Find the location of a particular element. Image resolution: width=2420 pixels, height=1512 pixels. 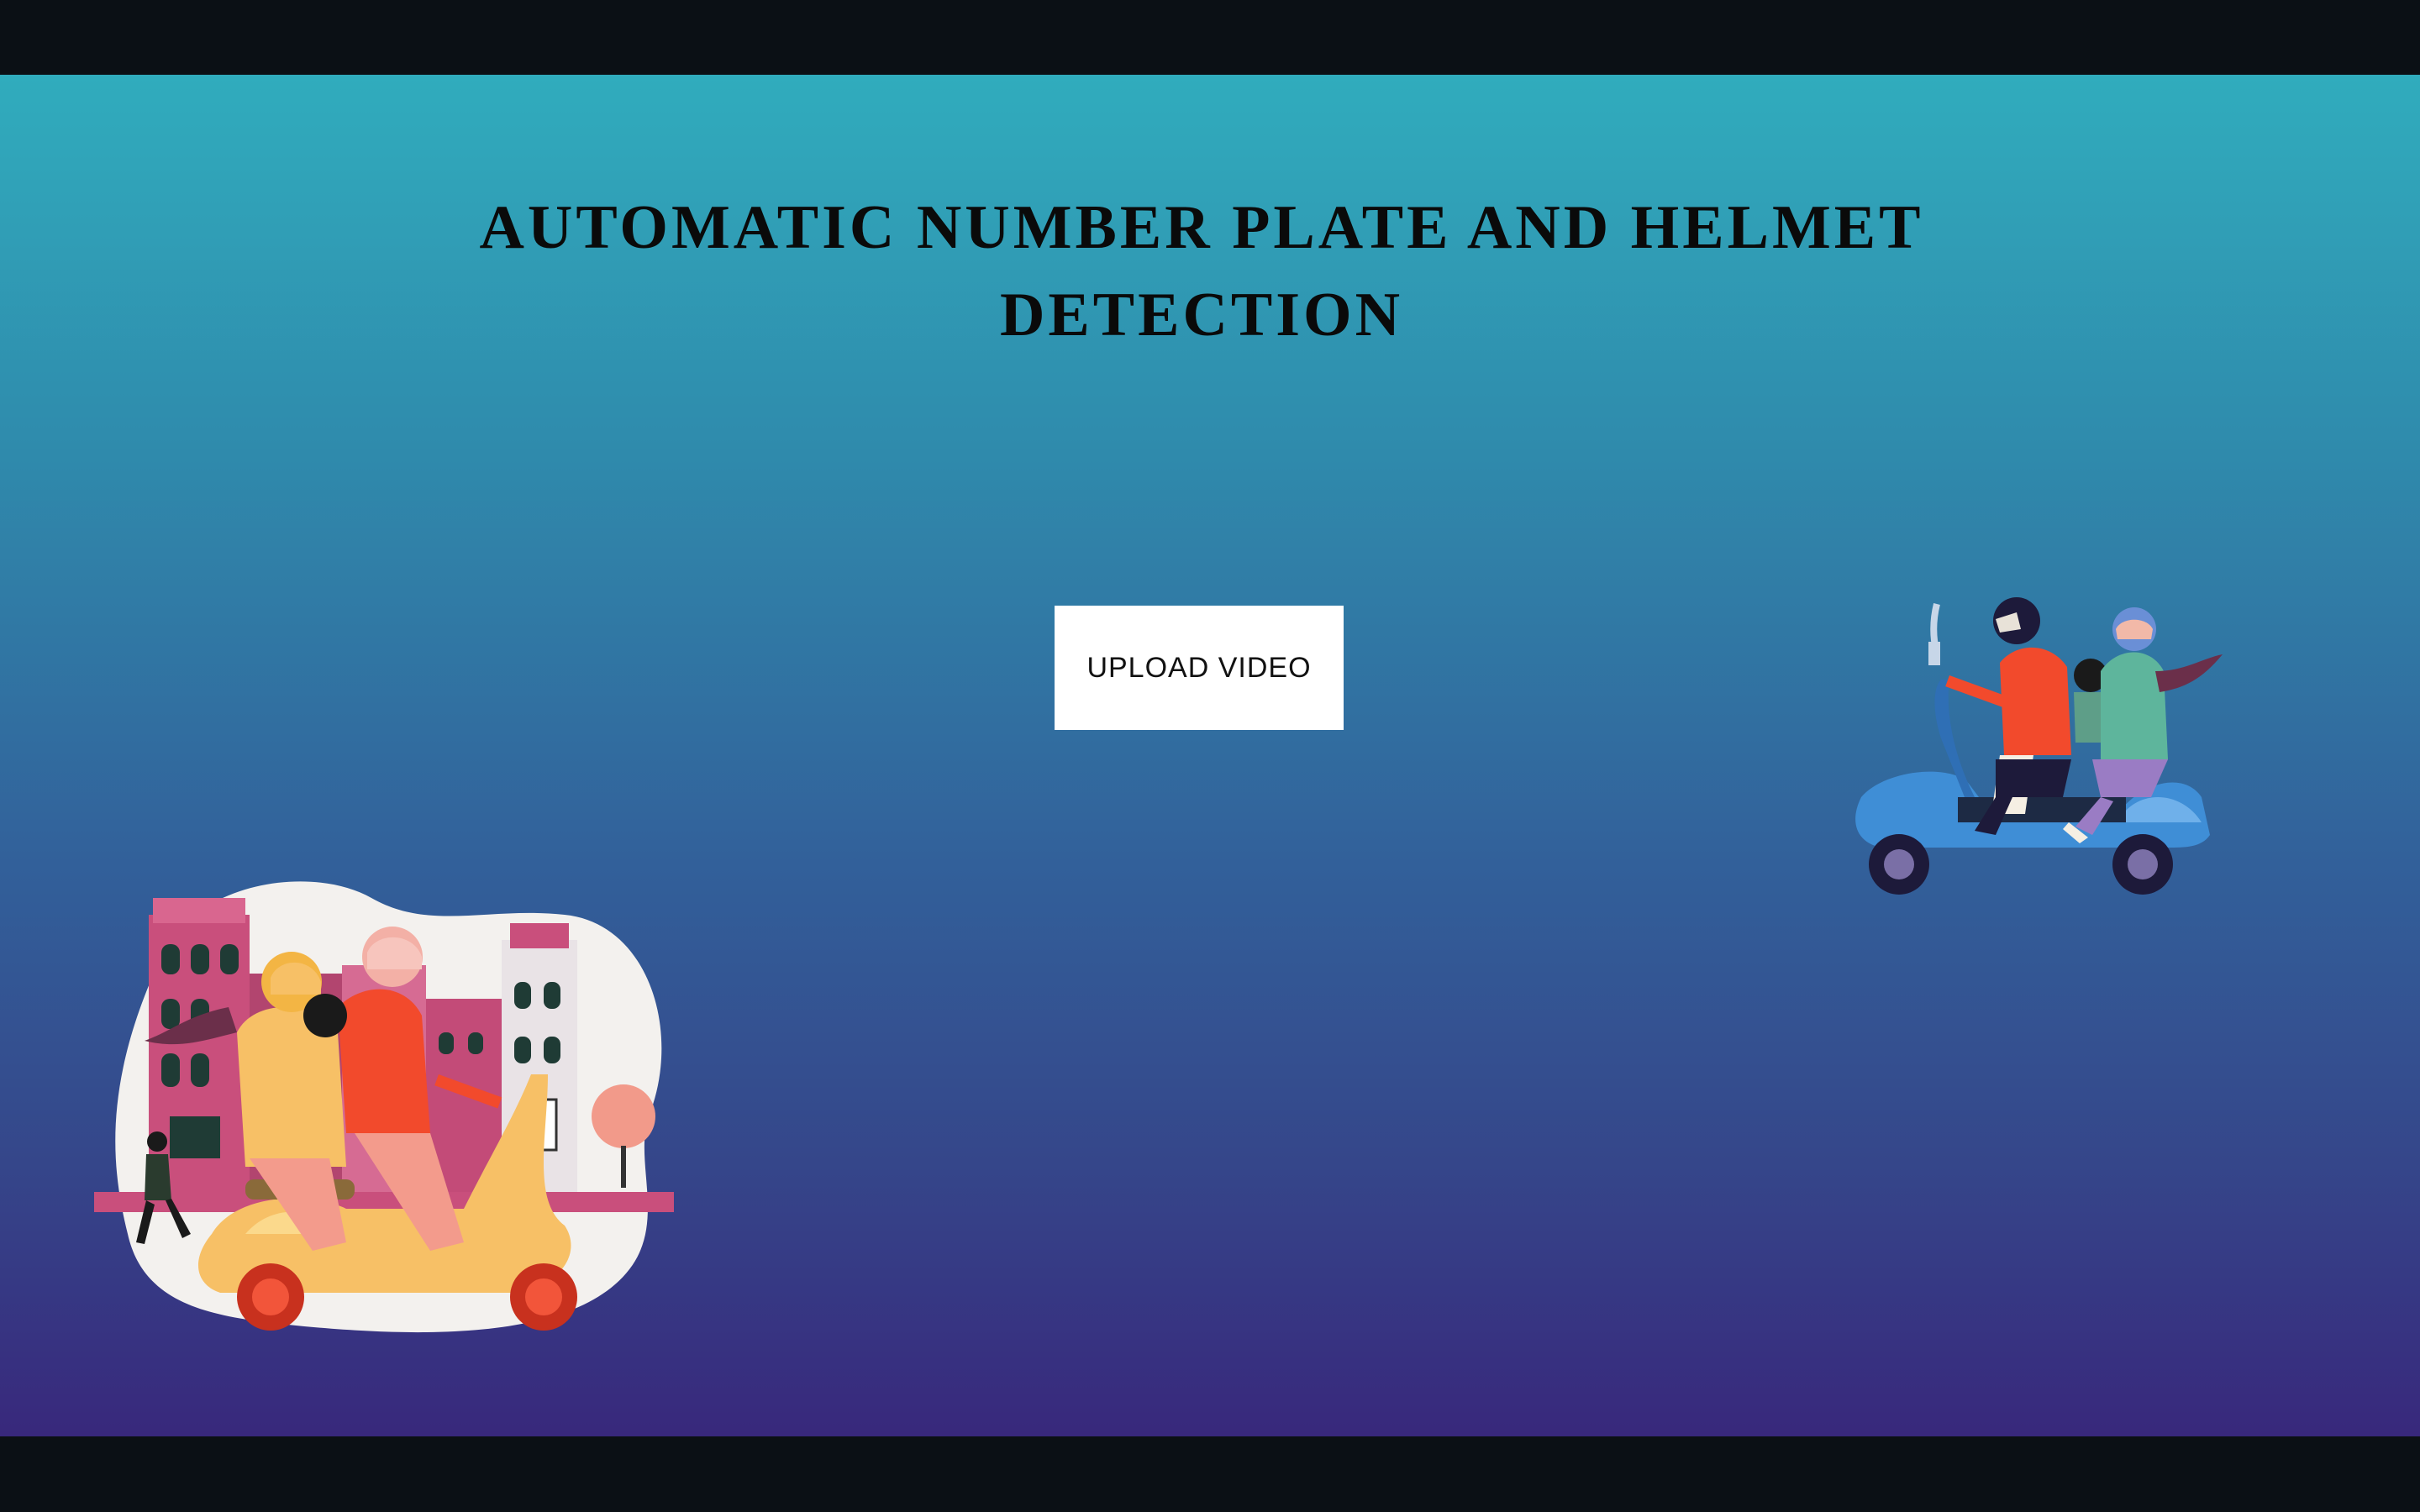

scooter-riders-illustration is located at coordinates (2039, 746).